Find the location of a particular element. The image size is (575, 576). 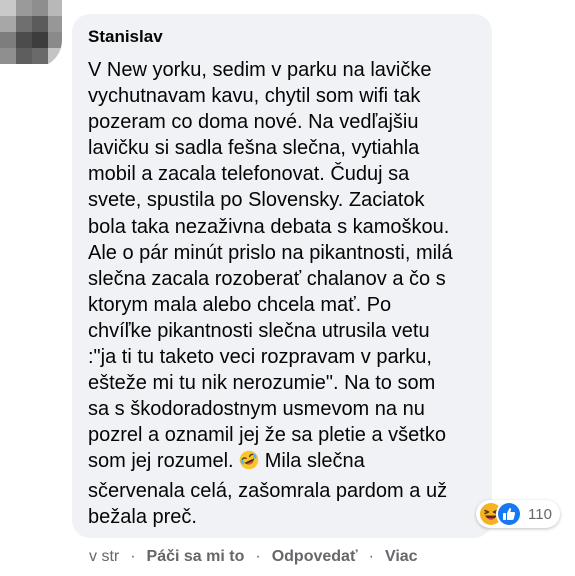

comment-author: Stanislav is located at coordinates (125, 37).